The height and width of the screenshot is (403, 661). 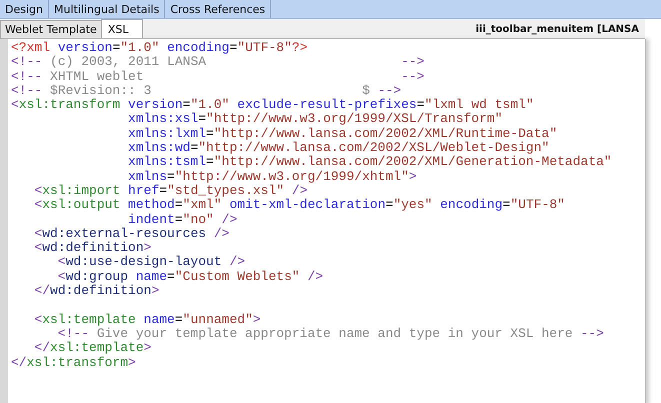 What do you see at coordinates (369, 162) in the screenshot?
I see `code-line: xmlns:tsml="http://www.lansa.com/2002/XML/Generation-Metadata"` at bounding box center [369, 162].